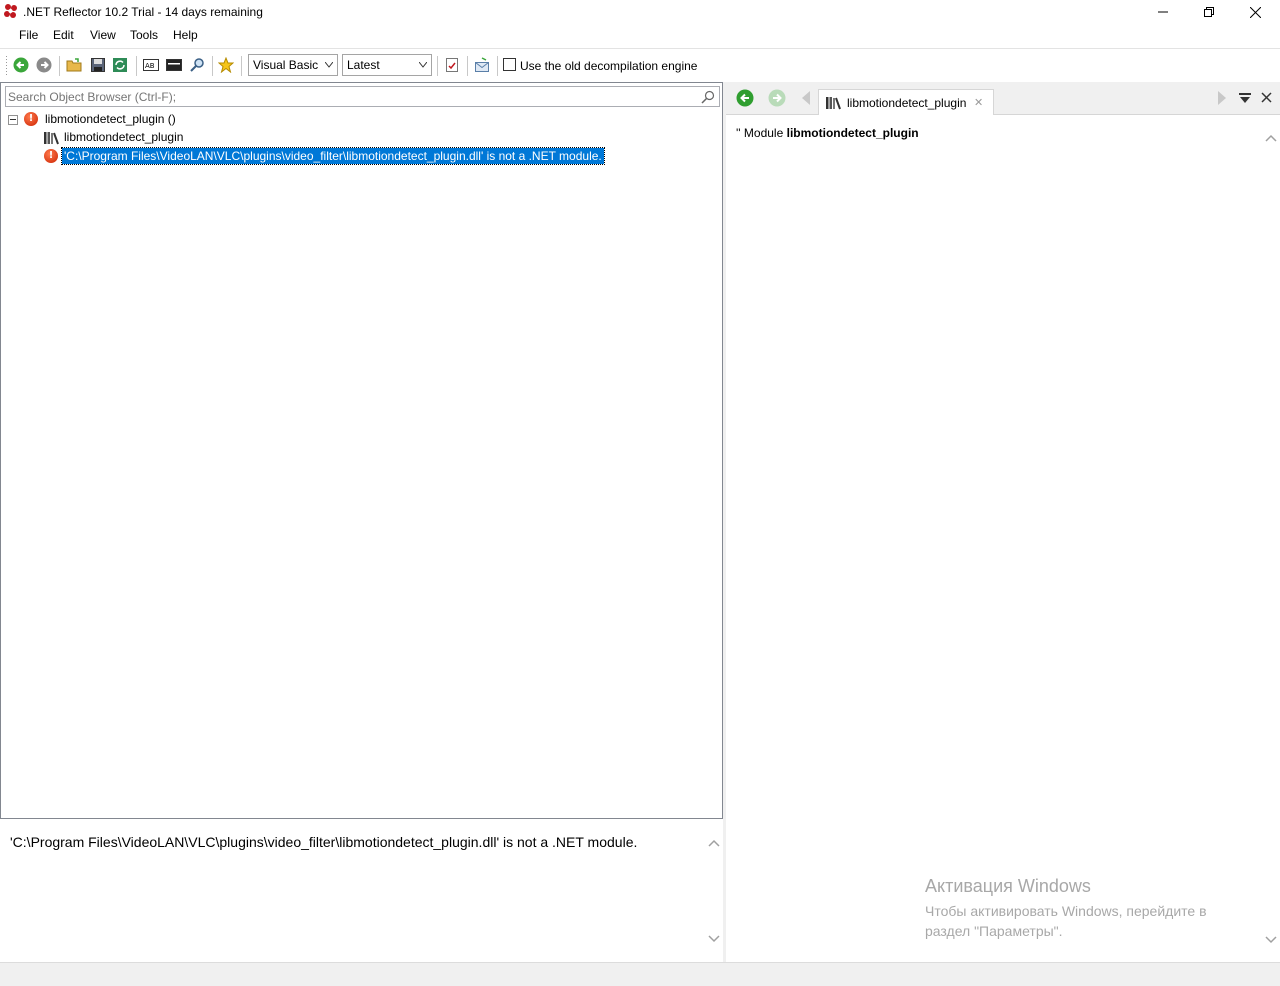  I want to click on tab-list-icon, so click(1245, 98).